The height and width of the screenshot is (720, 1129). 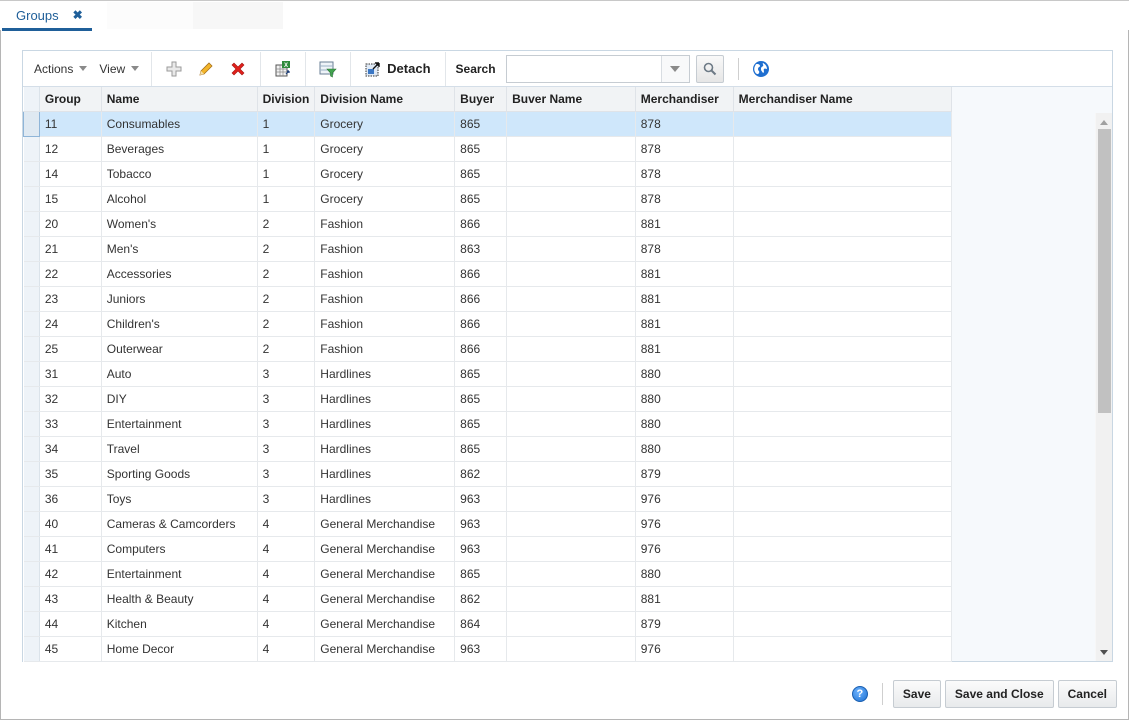 What do you see at coordinates (488, 549) in the screenshot?
I see `table-row: 41 Computers 4 General Merchandise 963 976` at bounding box center [488, 549].